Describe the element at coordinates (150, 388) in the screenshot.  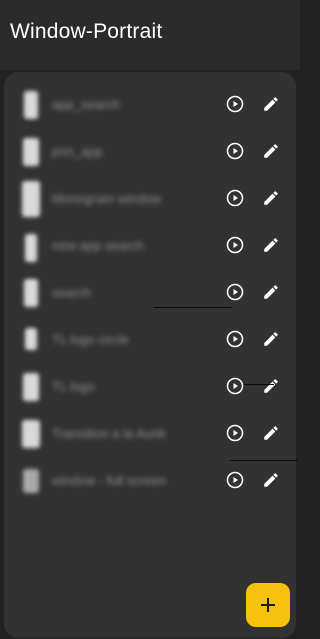
I see `list-item: TL logo` at that location.